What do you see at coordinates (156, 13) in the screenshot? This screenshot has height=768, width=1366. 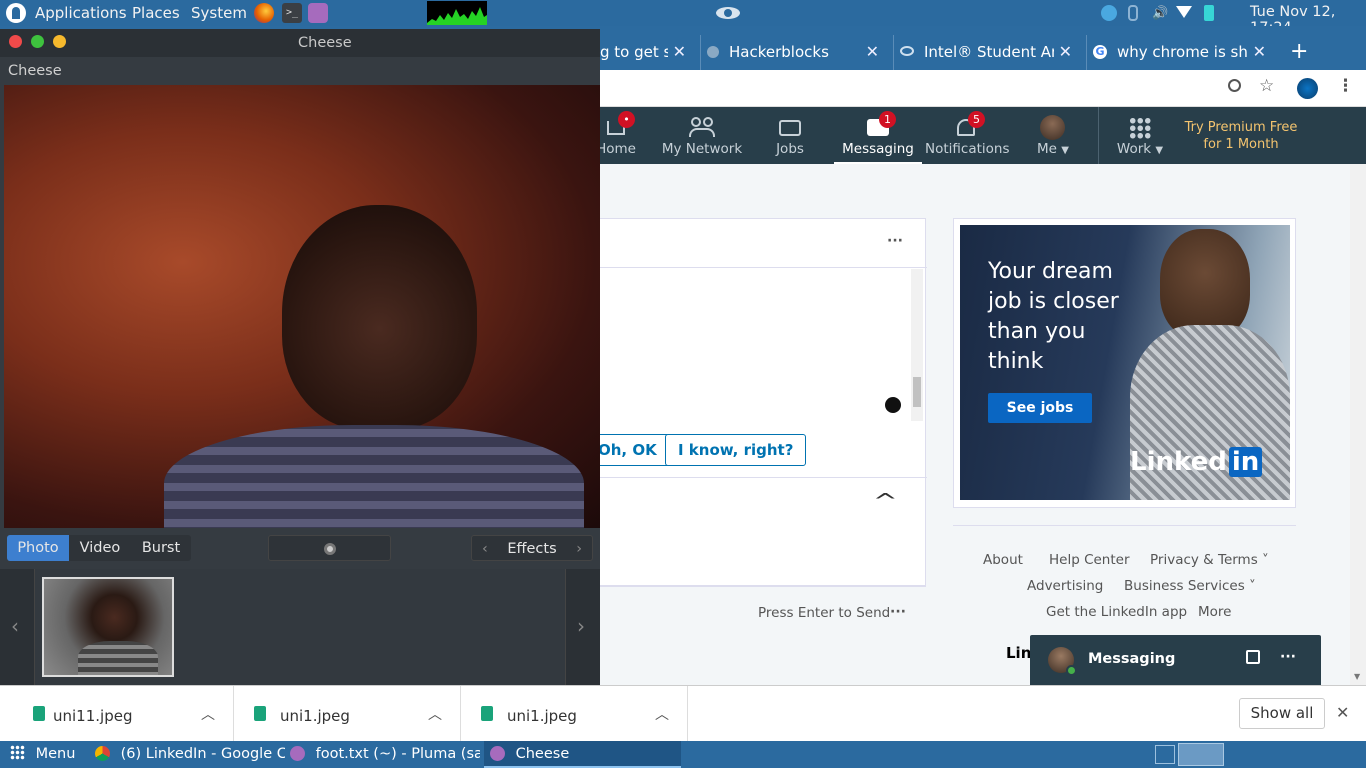 I see `places-menu: Places` at bounding box center [156, 13].